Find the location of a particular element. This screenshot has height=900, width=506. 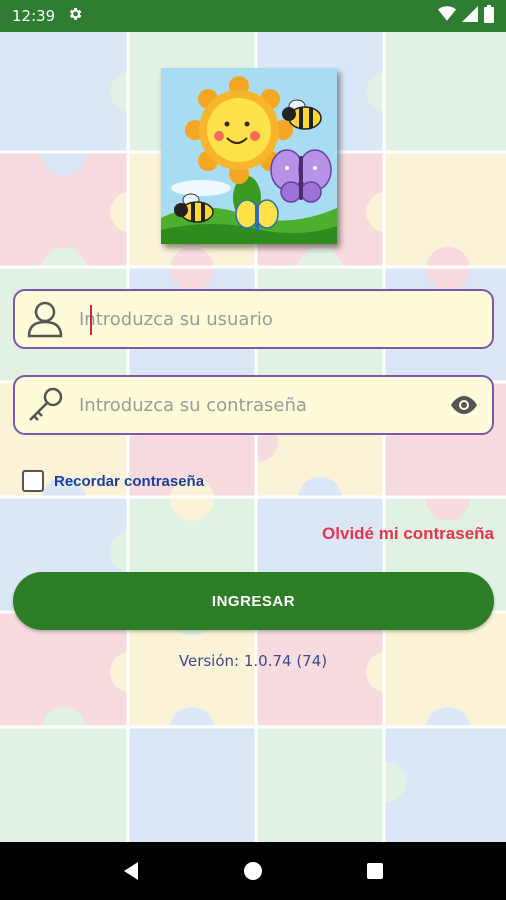

wifi-icon is located at coordinates (447, 16).